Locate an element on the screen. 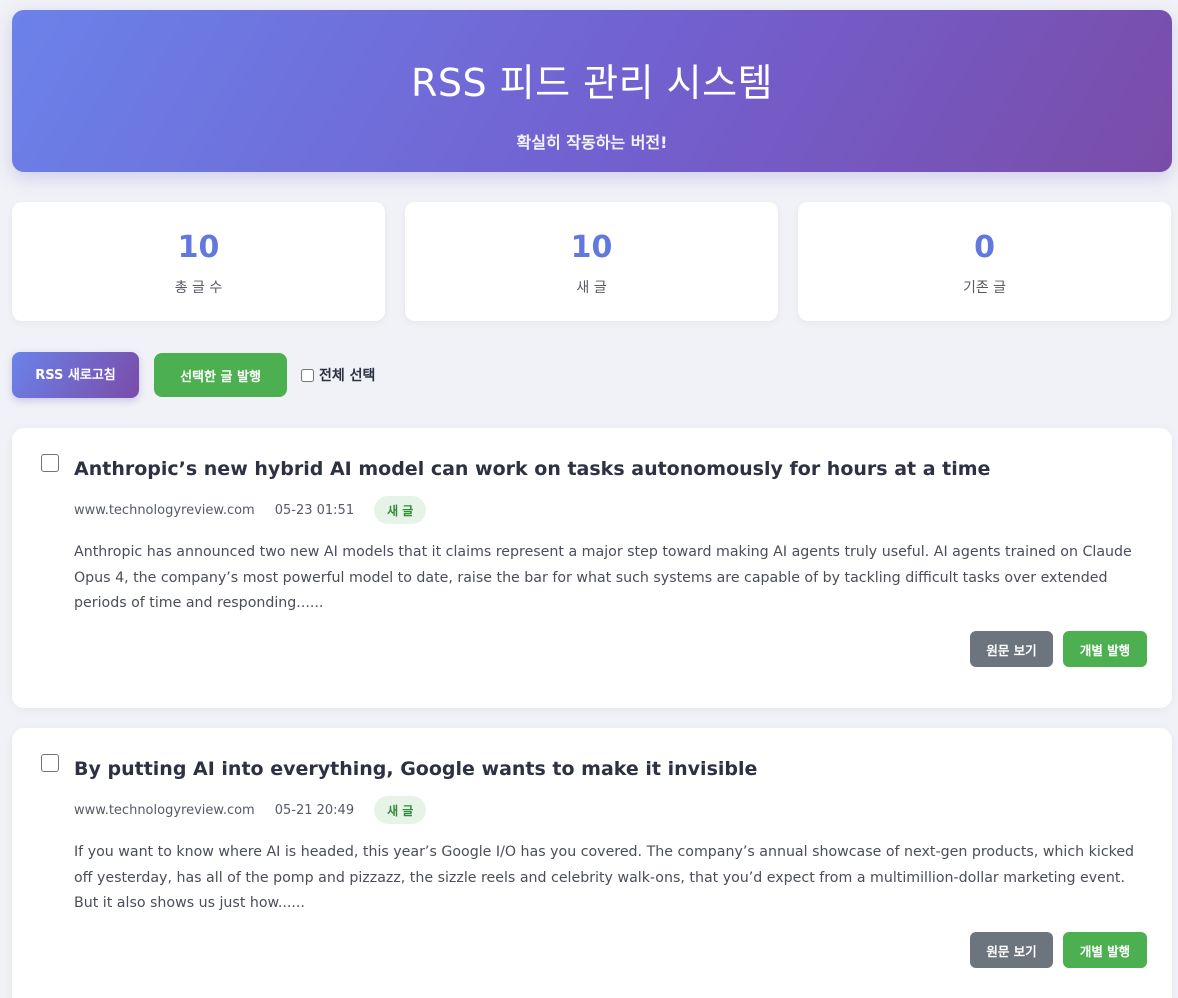 This screenshot has width=1178, height=998. stat-new-posts: 10 새 글 is located at coordinates (591, 261).